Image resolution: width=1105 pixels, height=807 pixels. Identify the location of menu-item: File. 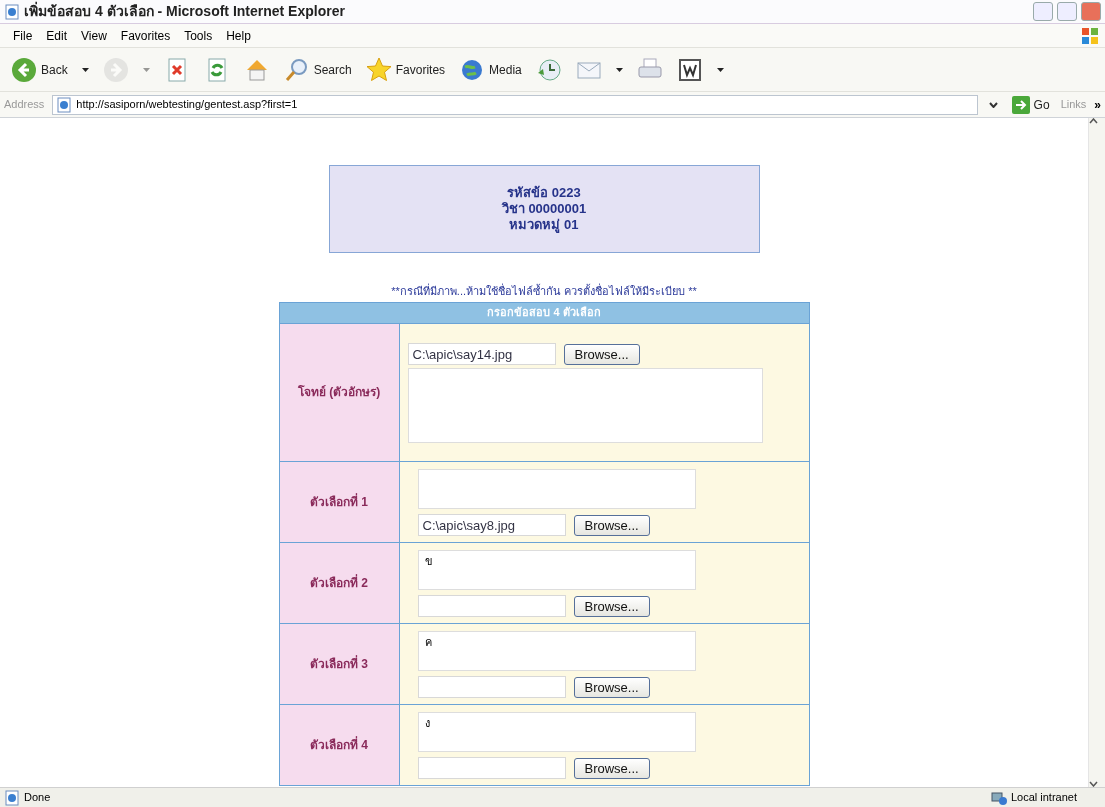
(23, 35).